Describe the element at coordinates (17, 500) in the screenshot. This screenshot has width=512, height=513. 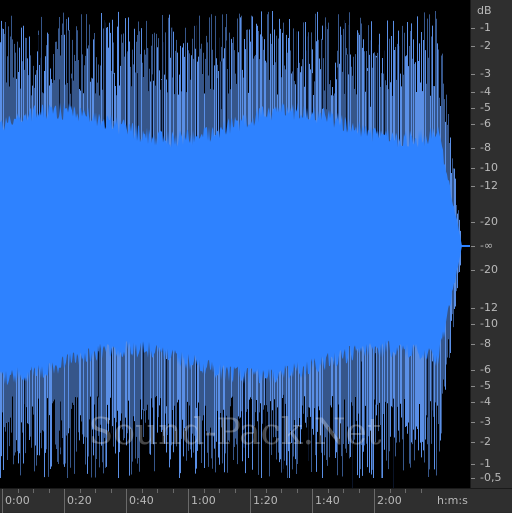
I see `time-label: 0:00` at that location.